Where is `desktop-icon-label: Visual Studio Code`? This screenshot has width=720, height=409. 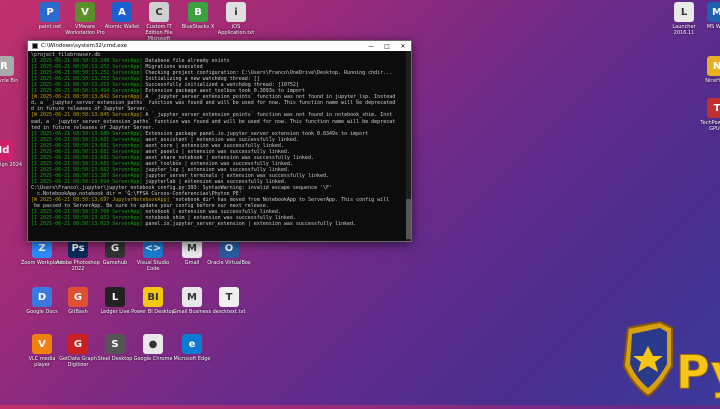
desktop-icon-label: Visual Studio Code is located at coordinates (153, 266).